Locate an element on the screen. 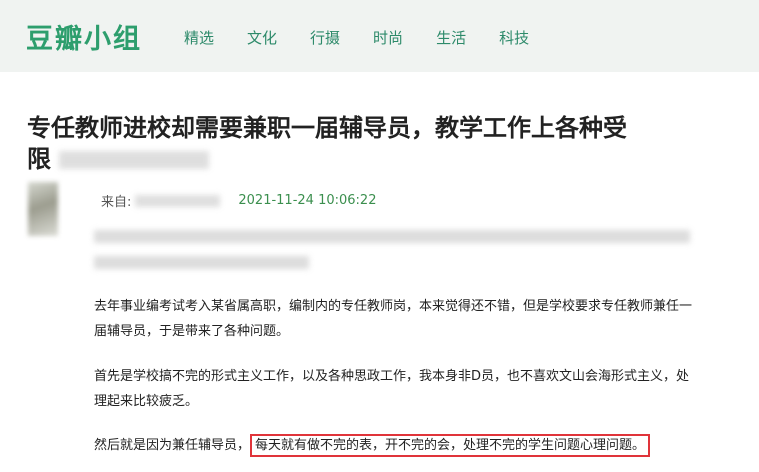 The width and height of the screenshot is (759, 472). redacted-intro-line1 is located at coordinates (392, 236).